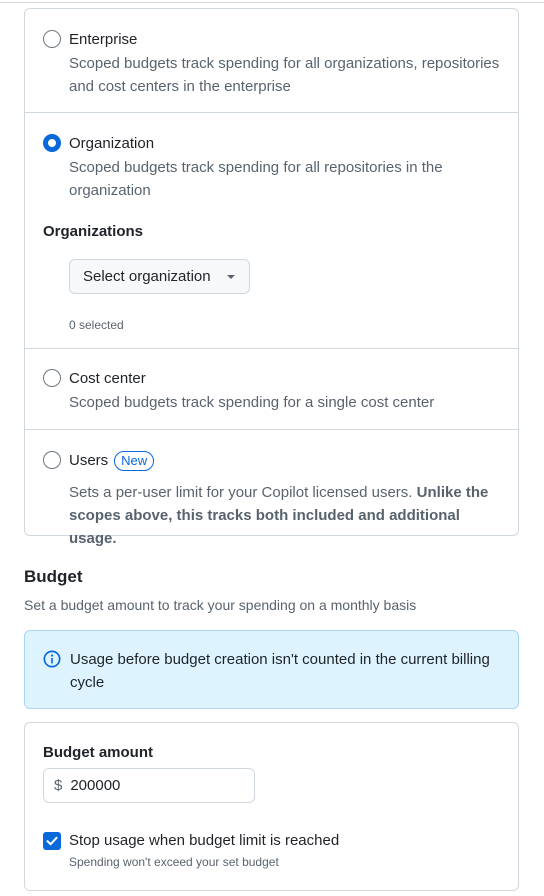  Describe the element at coordinates (95, 785) in the screenshot. I see `budget-amount-value: 200000` at that location.